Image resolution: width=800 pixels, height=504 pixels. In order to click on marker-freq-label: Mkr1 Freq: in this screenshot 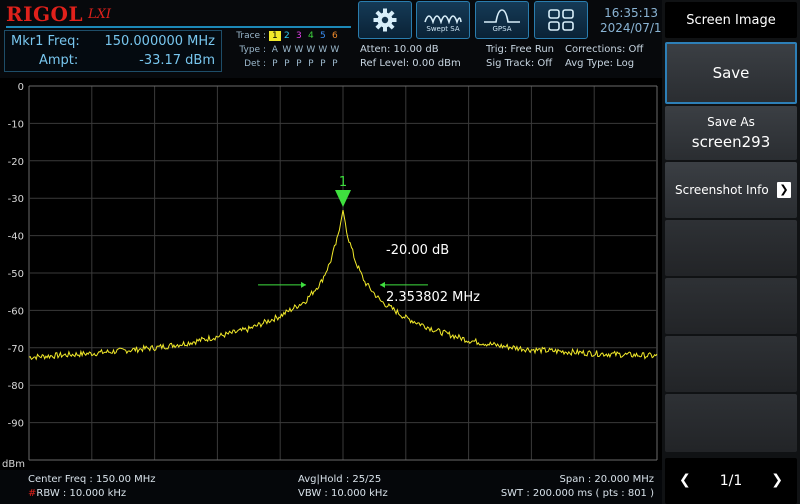, I will do `click(45, 41)`.